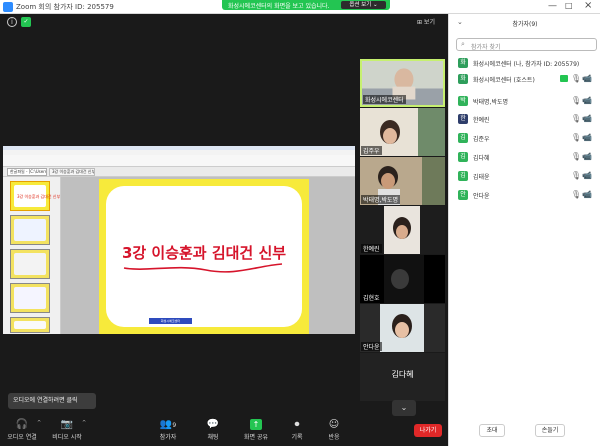 The image size is (600, 446). I want to click on audio-label: 오디오 연결, so click(22, 437).